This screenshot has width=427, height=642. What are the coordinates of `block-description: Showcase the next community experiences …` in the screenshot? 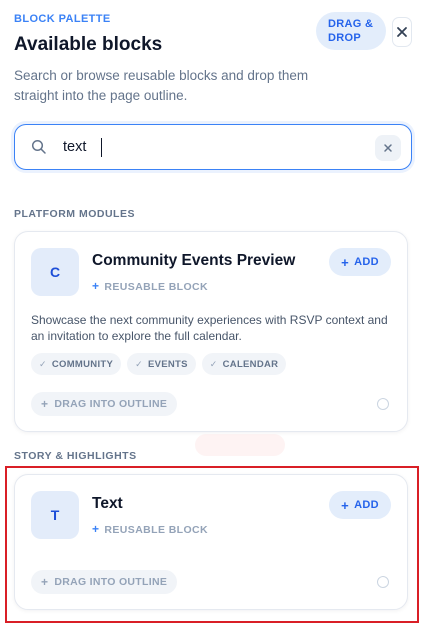 It's located at (209, 328).